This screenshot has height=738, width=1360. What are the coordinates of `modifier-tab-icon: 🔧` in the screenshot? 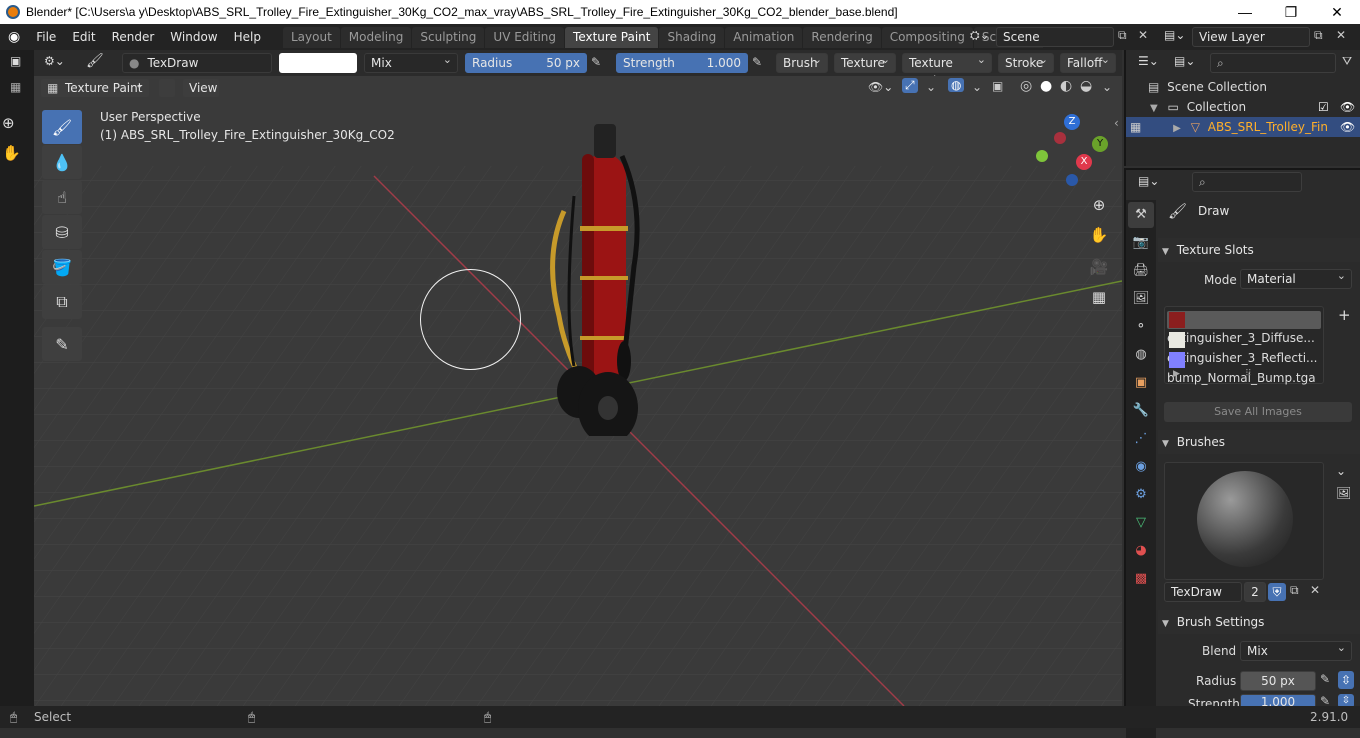 It's located at (1141, 411).